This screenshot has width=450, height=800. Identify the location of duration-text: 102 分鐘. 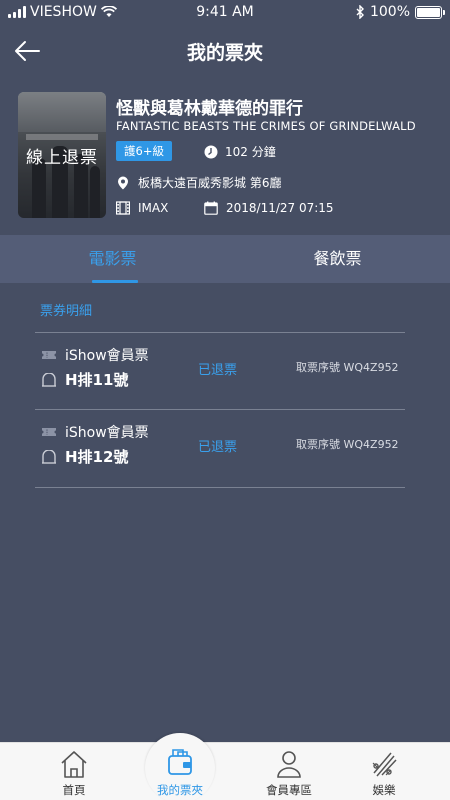
(250, 152).